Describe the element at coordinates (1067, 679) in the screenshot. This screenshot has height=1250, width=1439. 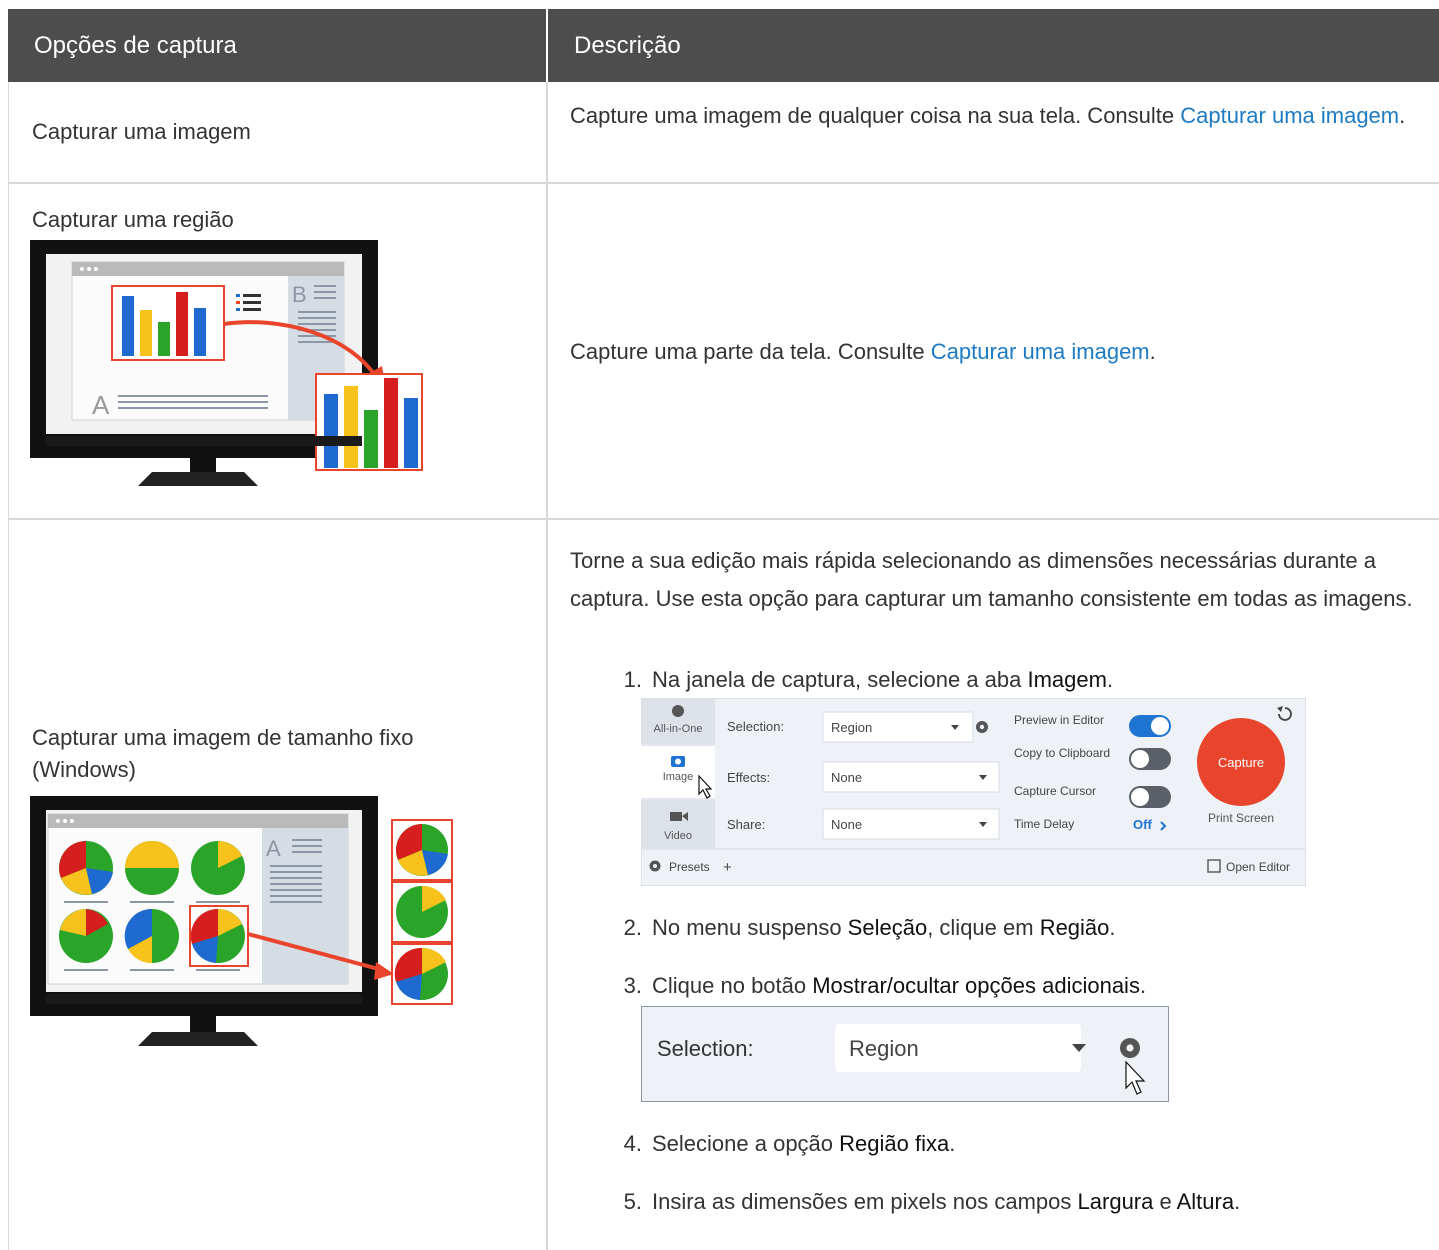
I see `step-1-term: Imagem` at that location.